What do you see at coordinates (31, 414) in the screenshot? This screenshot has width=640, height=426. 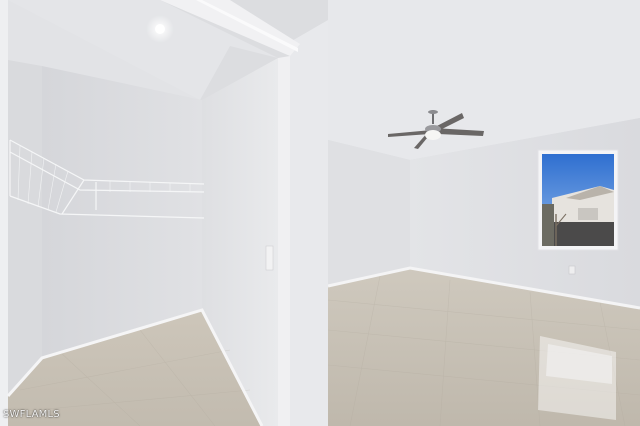 I see `watermark-text: SWFLAMLS` at bounding box center [31, 414].